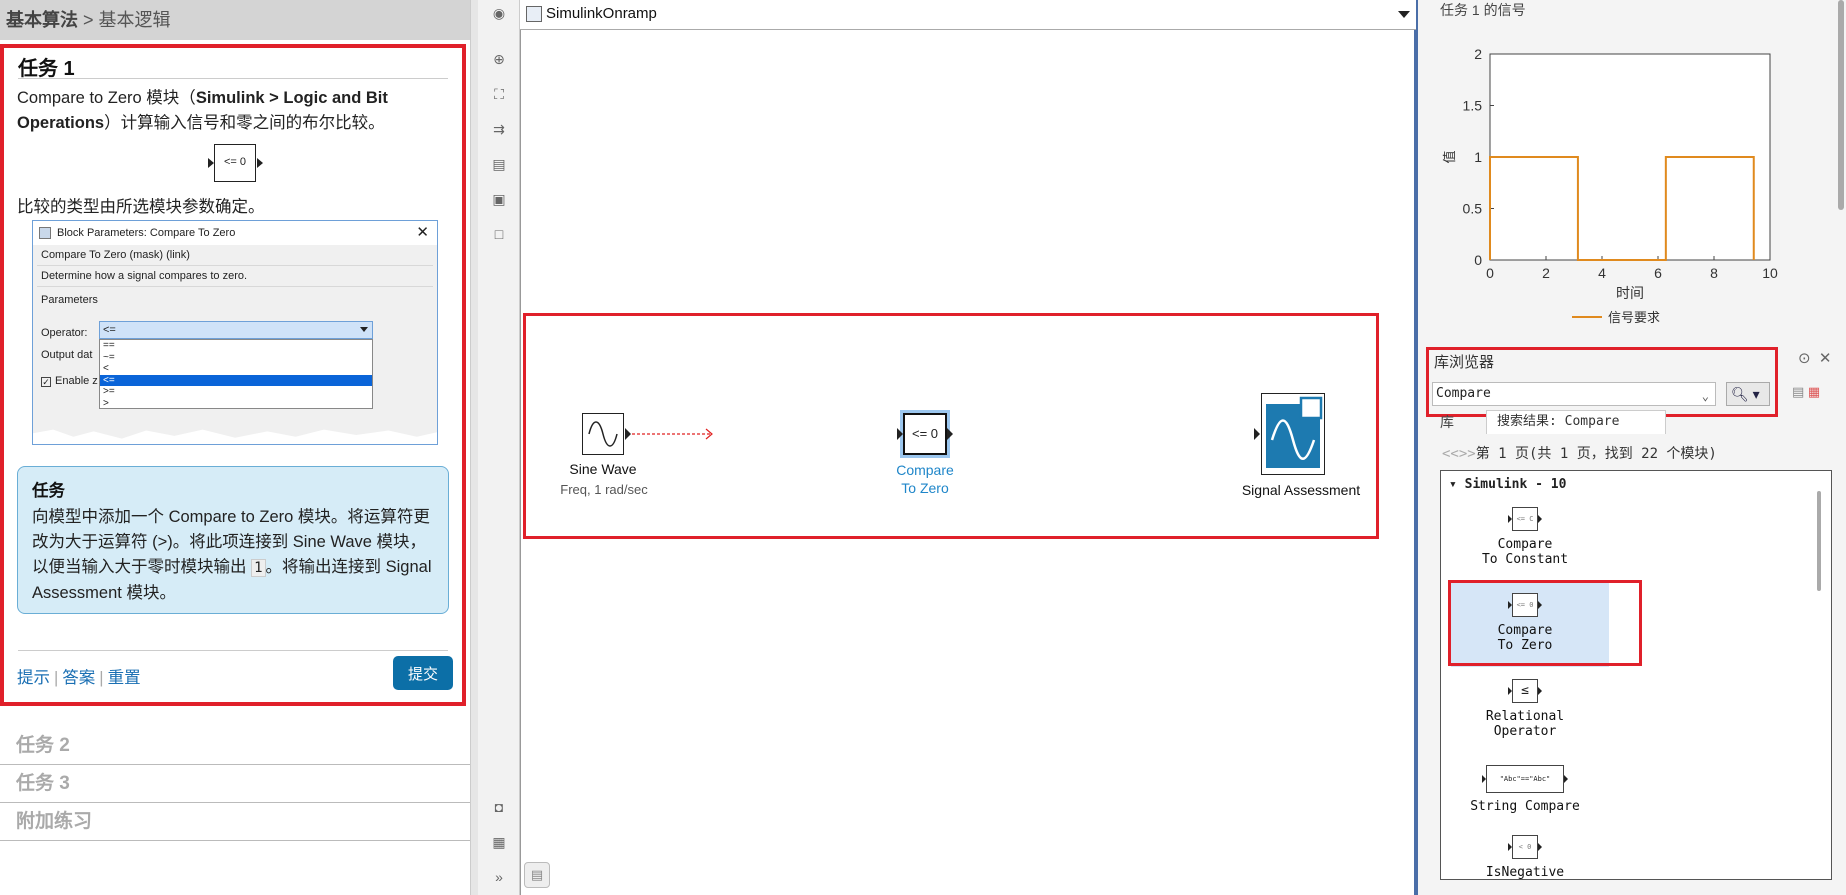 The height and width of the screenshot is (895, 1846). I want to click on library-search-input: Compare ⌄, so click(1574, 394).